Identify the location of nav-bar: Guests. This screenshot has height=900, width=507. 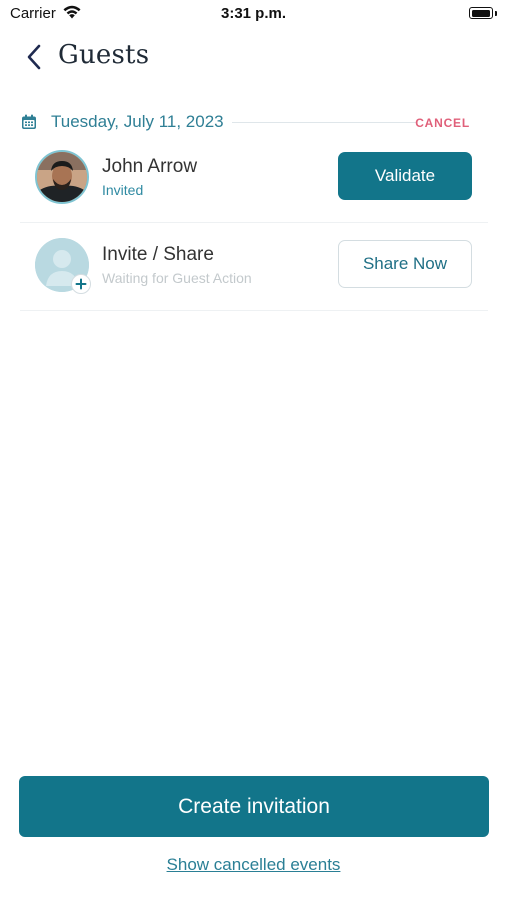
(253, 58).